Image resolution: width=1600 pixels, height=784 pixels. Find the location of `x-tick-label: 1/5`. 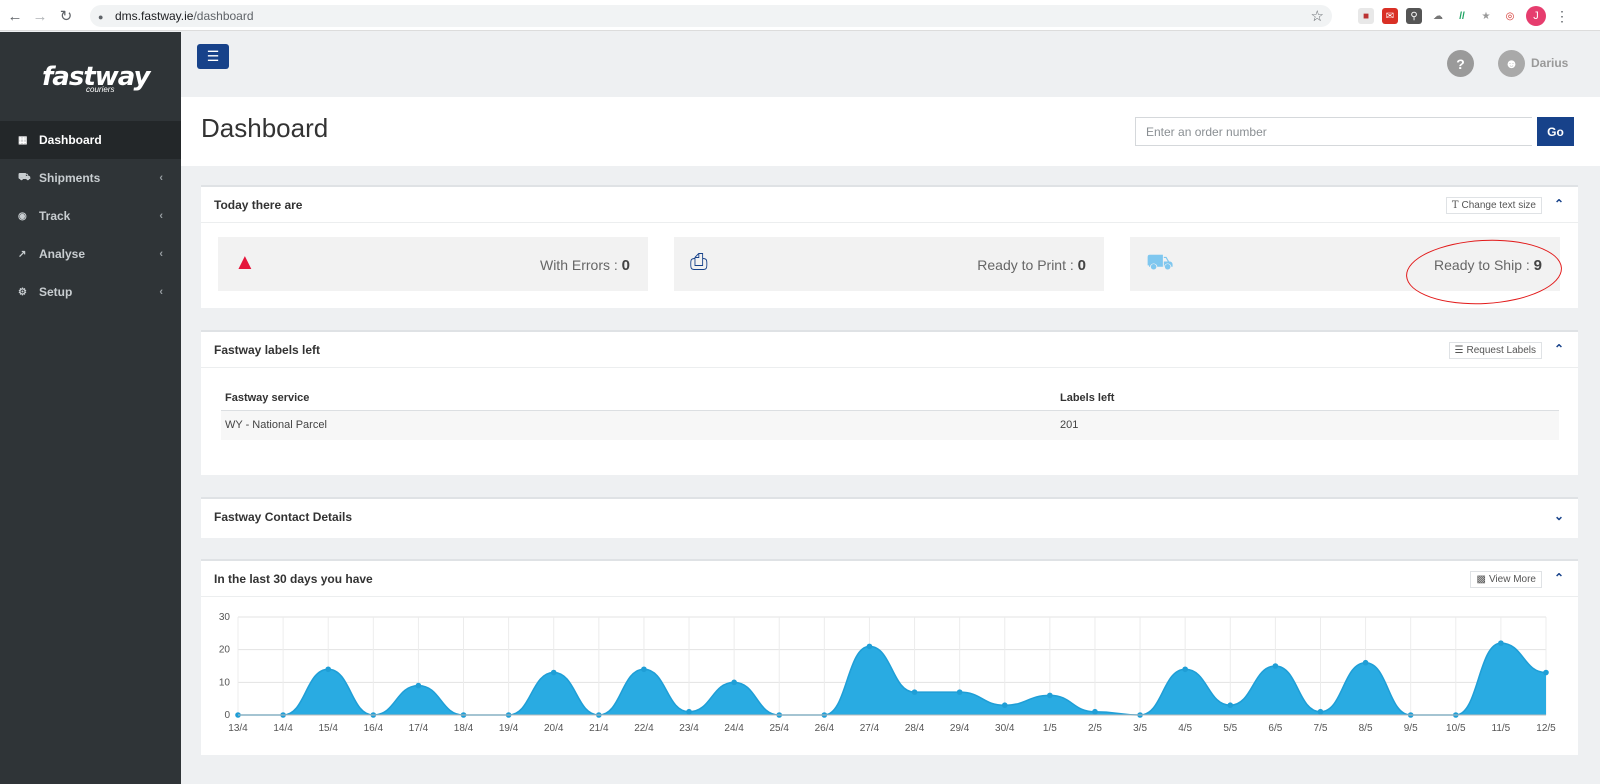

x-tick-label: 1/5 is located at coordinates (1050, 728).